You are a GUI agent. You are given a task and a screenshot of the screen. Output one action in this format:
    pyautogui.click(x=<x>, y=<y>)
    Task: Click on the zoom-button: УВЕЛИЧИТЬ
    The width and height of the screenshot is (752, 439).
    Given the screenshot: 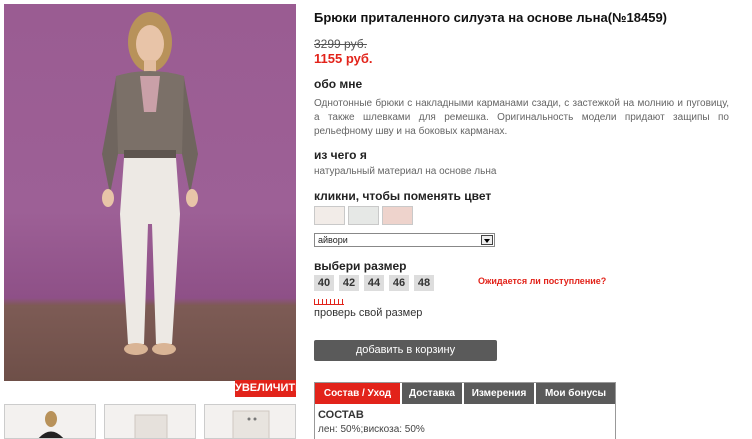 What is the action you would take?
    pyautogui.click(x=269, y=388)
    